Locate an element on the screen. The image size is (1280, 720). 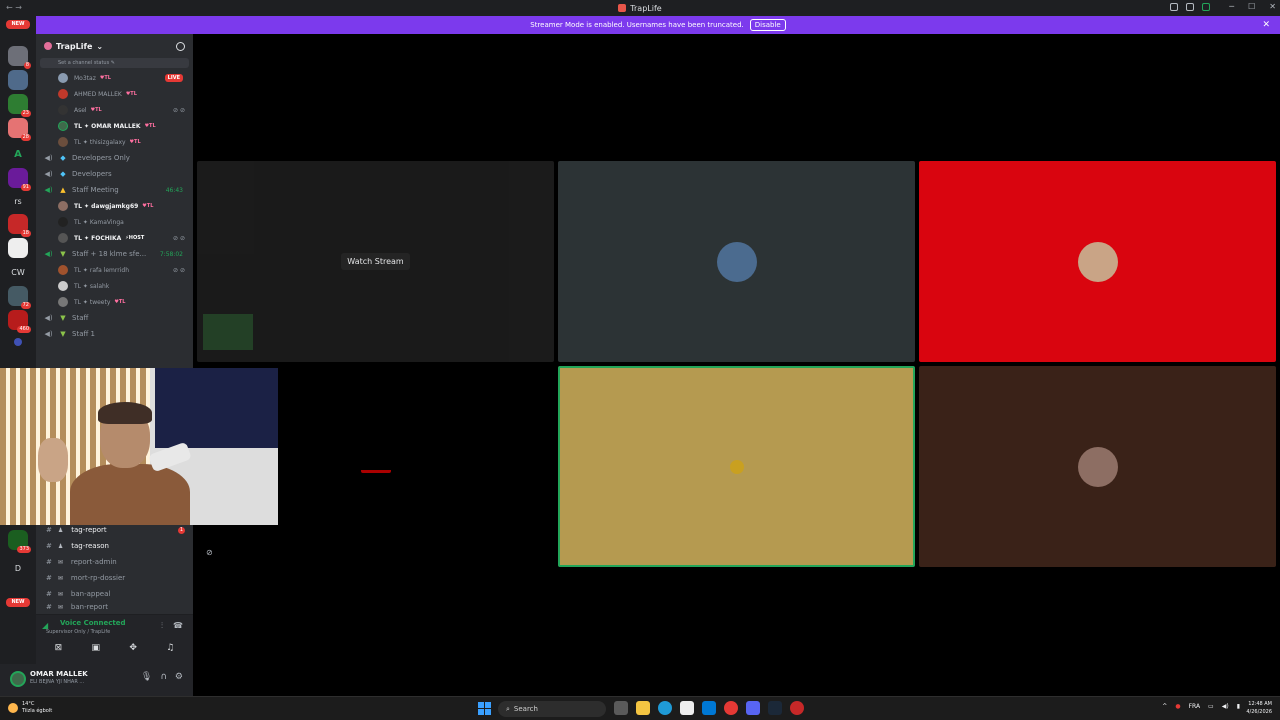
camera-off-icon: ⊠ is located at coordinates (59, 648).